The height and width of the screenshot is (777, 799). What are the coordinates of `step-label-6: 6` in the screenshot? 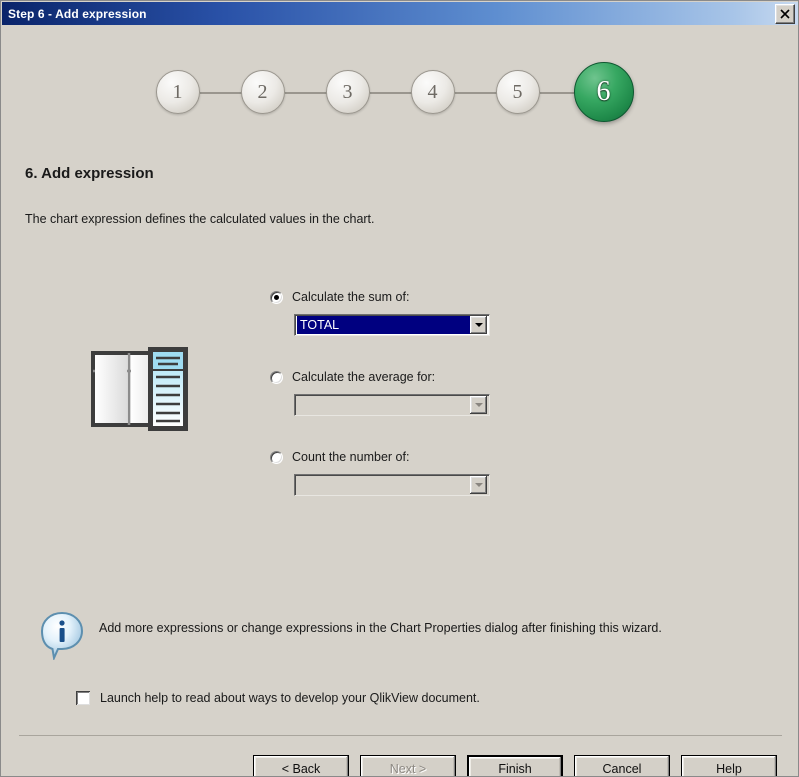 It's located at (603, 91).